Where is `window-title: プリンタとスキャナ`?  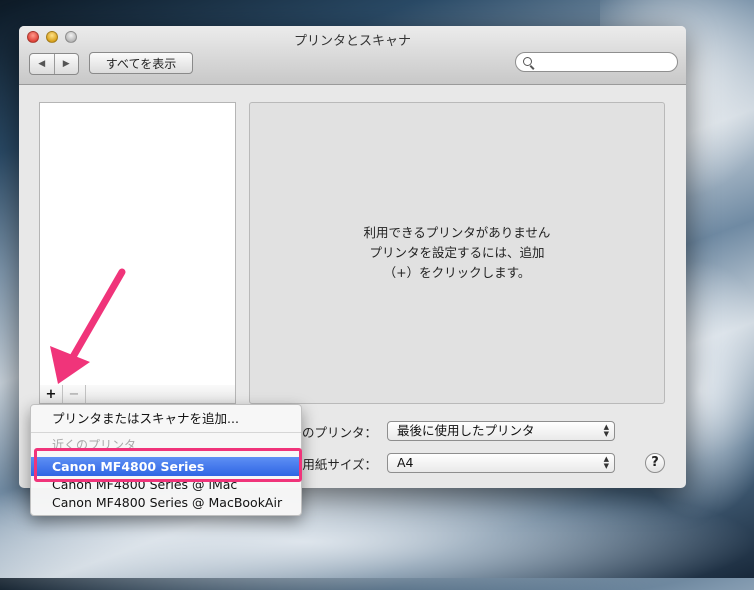
window-title: プリンタとスキャナ is located at coordinates (352, 41).